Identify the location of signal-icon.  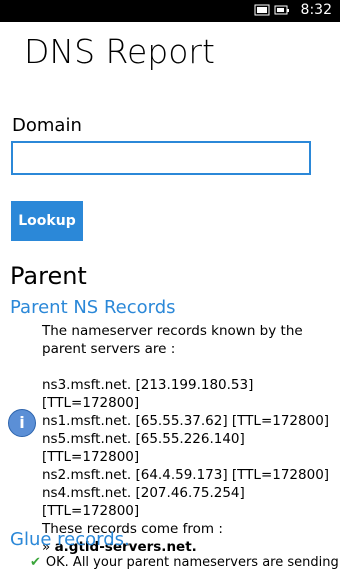
(262, 10).